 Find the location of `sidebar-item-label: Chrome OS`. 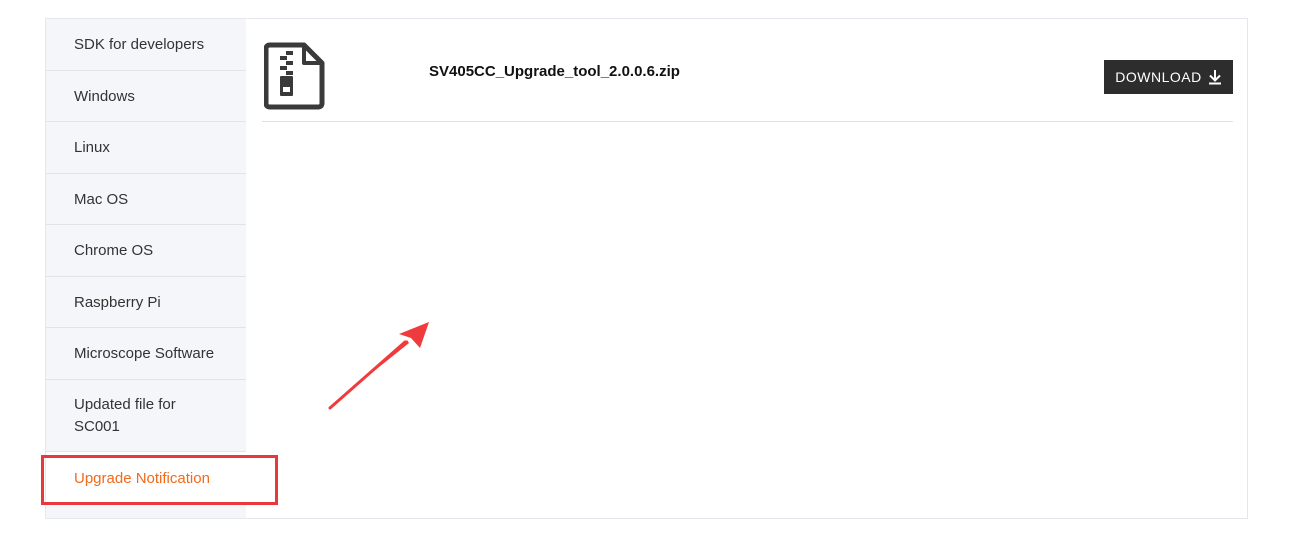

sidebar-item-label: Chrome OS is located at coordinates (114, 250).